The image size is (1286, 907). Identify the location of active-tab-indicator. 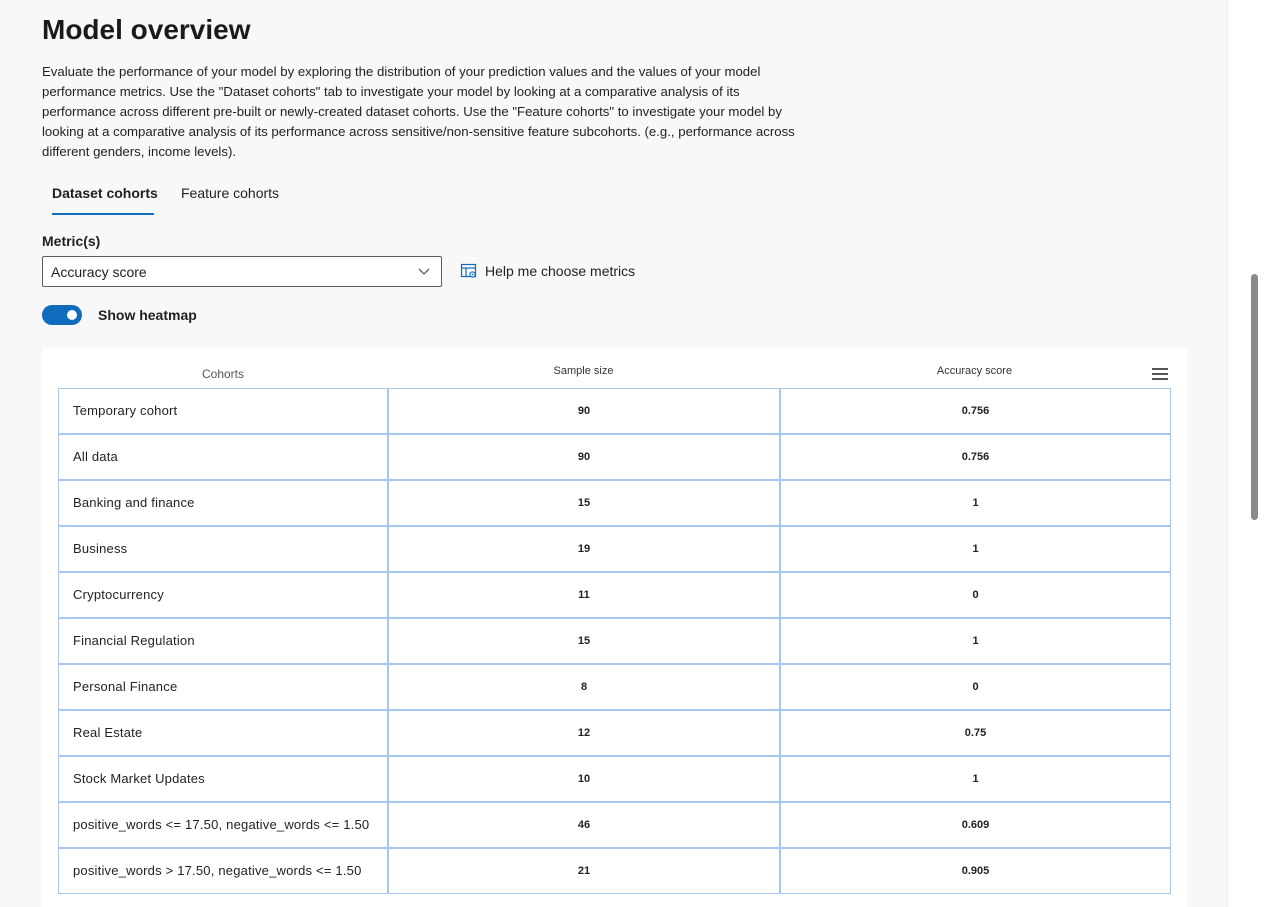
(103, 214).